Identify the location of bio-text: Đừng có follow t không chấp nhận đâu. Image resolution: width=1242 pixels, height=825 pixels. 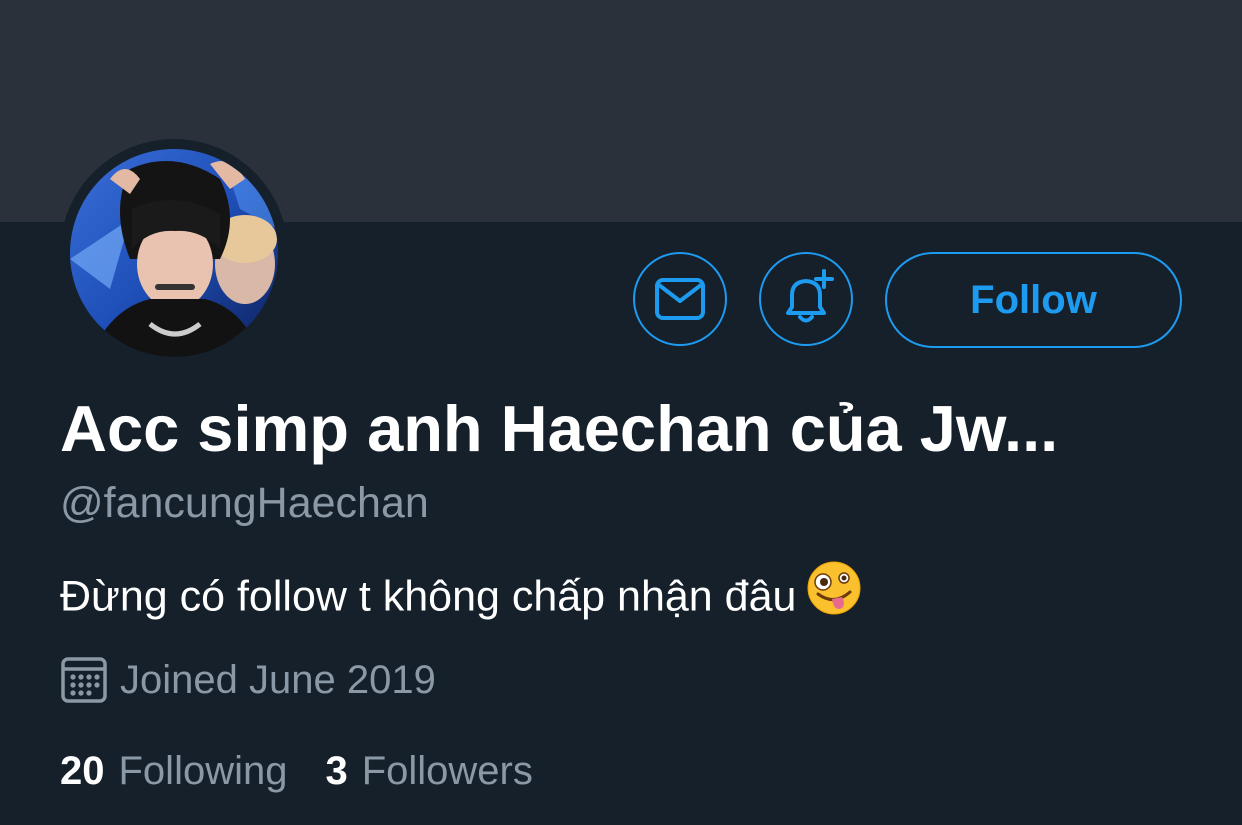
(428, 596).